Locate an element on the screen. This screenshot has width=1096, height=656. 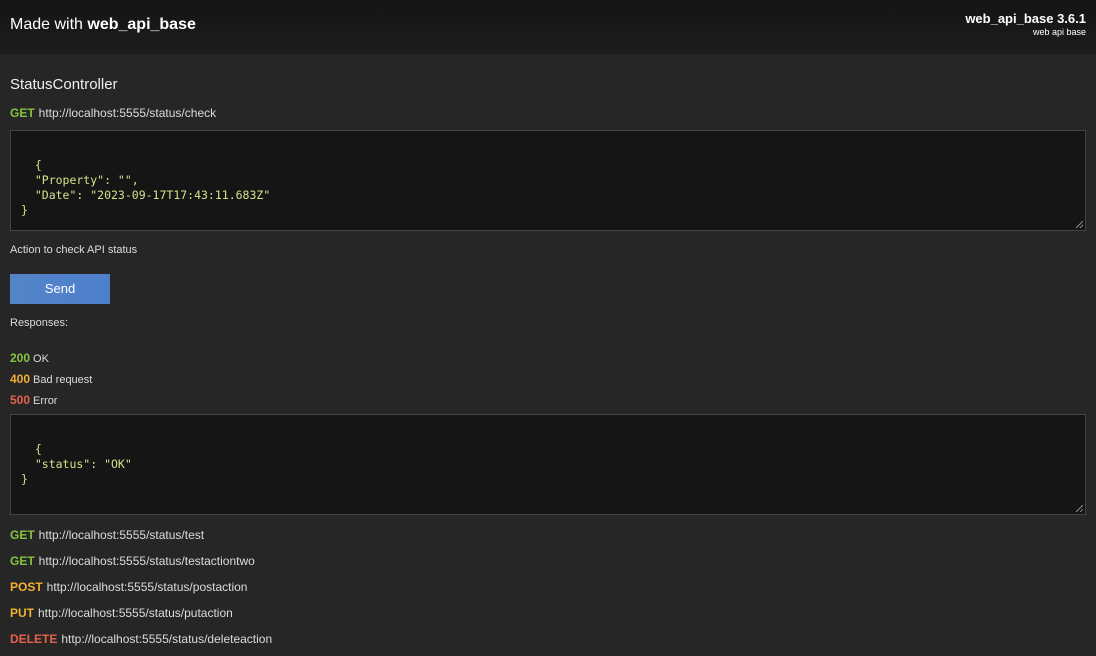
response-text: OK is located at coordinates (41, 359).